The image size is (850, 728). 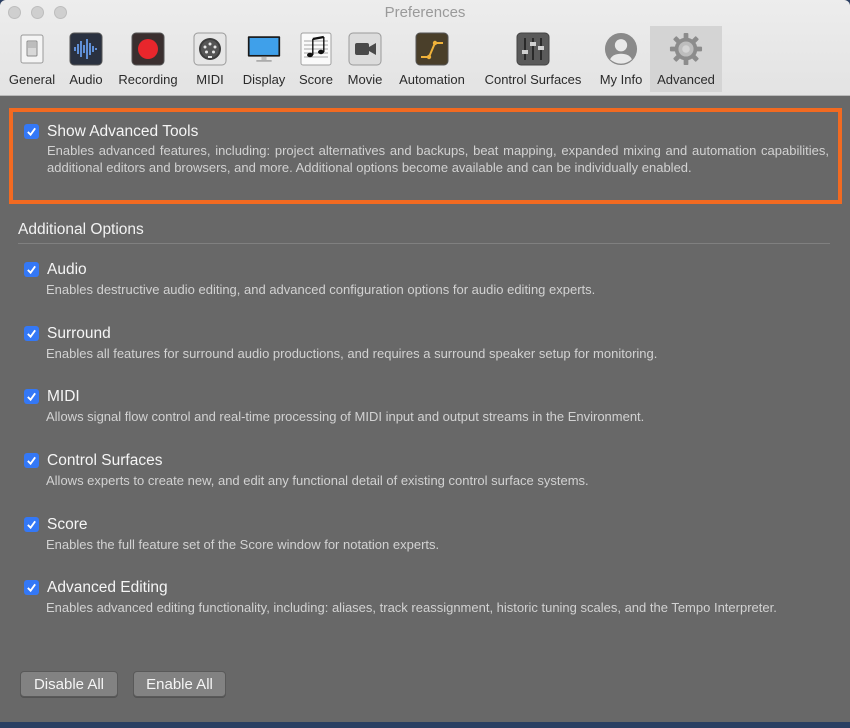 I want to click on show-advanced-tools-checkbox, so click(x=31, y=131).